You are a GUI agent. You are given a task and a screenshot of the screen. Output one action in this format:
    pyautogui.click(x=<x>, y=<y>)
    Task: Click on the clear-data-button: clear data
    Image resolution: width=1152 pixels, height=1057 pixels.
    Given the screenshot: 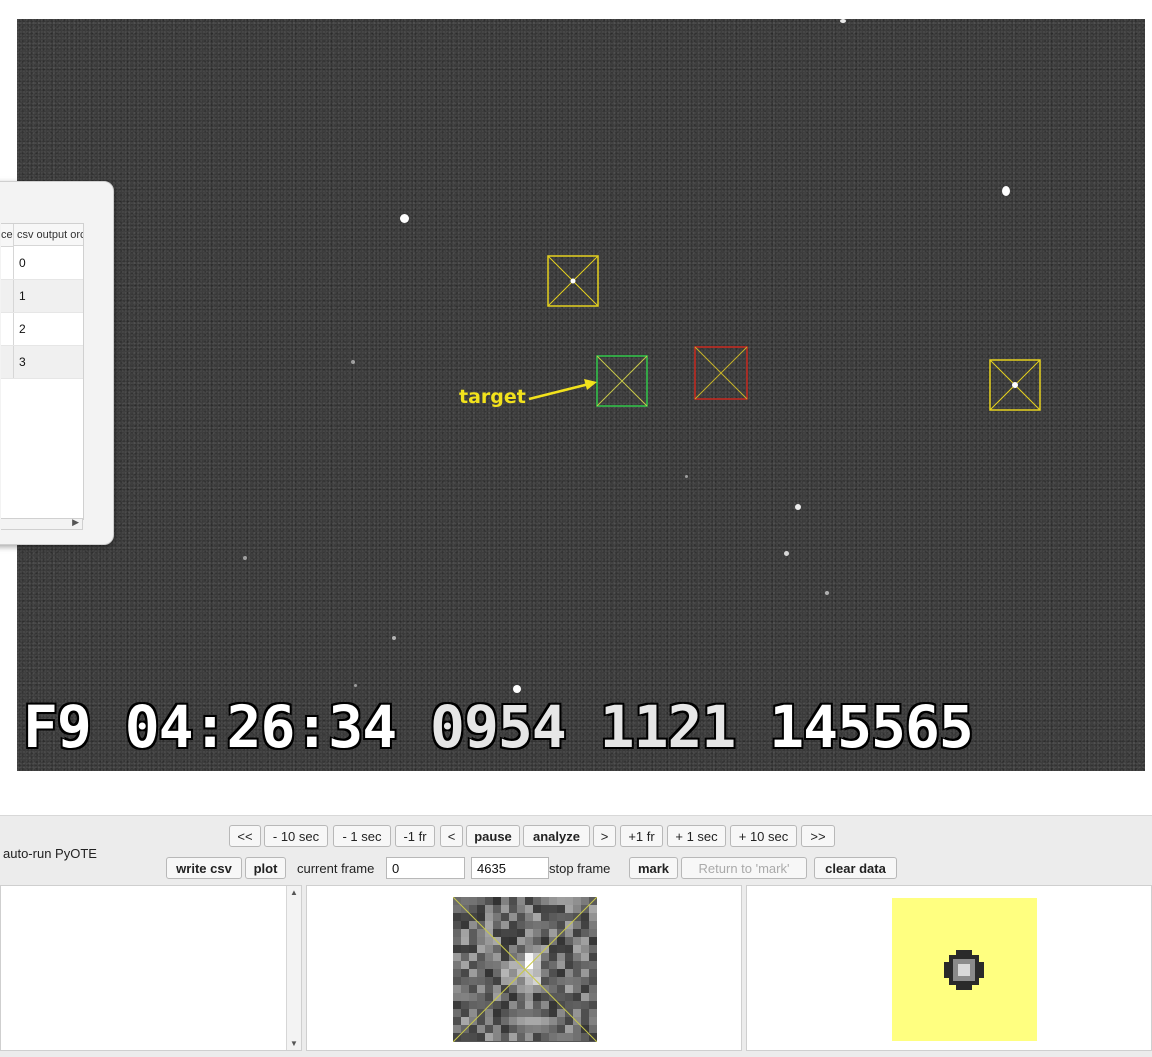 What is the action you would take?
    pyautogui.click(x=855, y=868)
    